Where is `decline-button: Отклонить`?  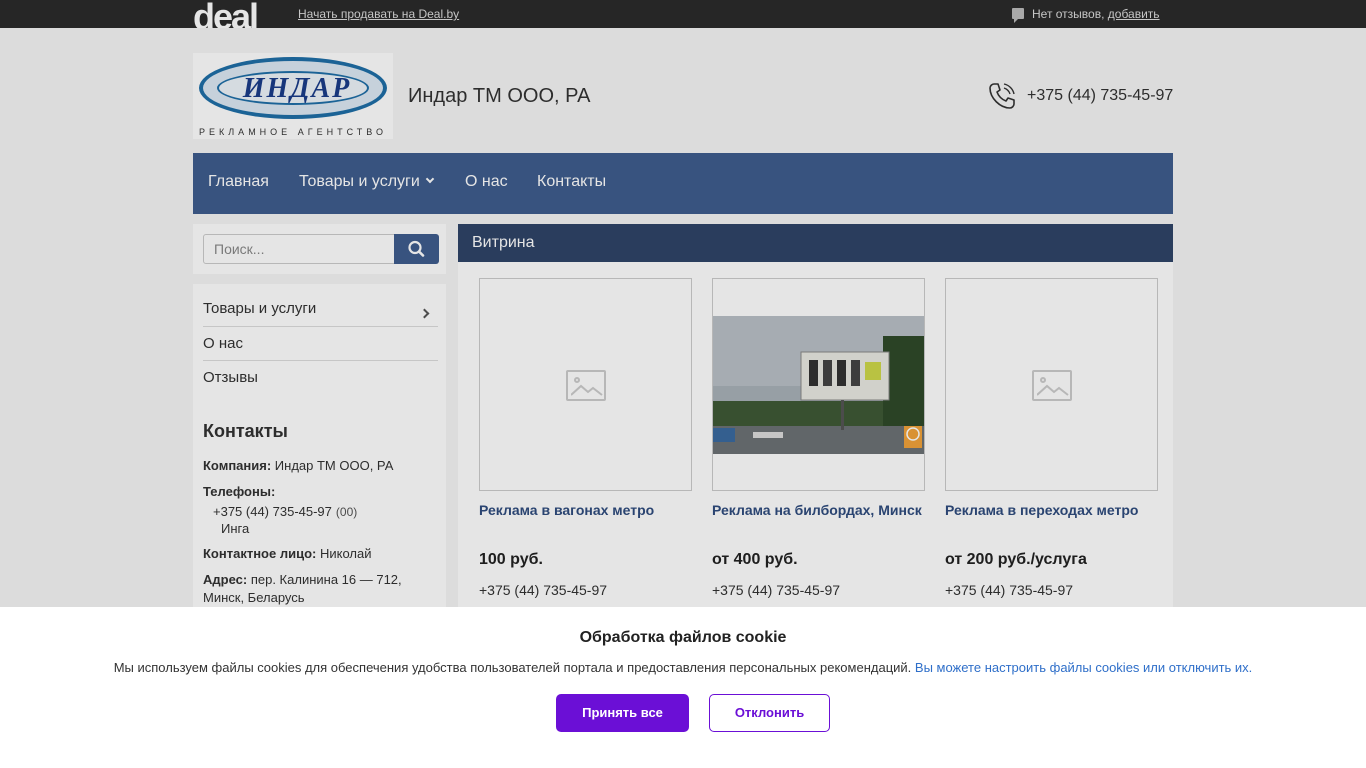 decline-button: Отклонить is located at coordinates (769, 713).